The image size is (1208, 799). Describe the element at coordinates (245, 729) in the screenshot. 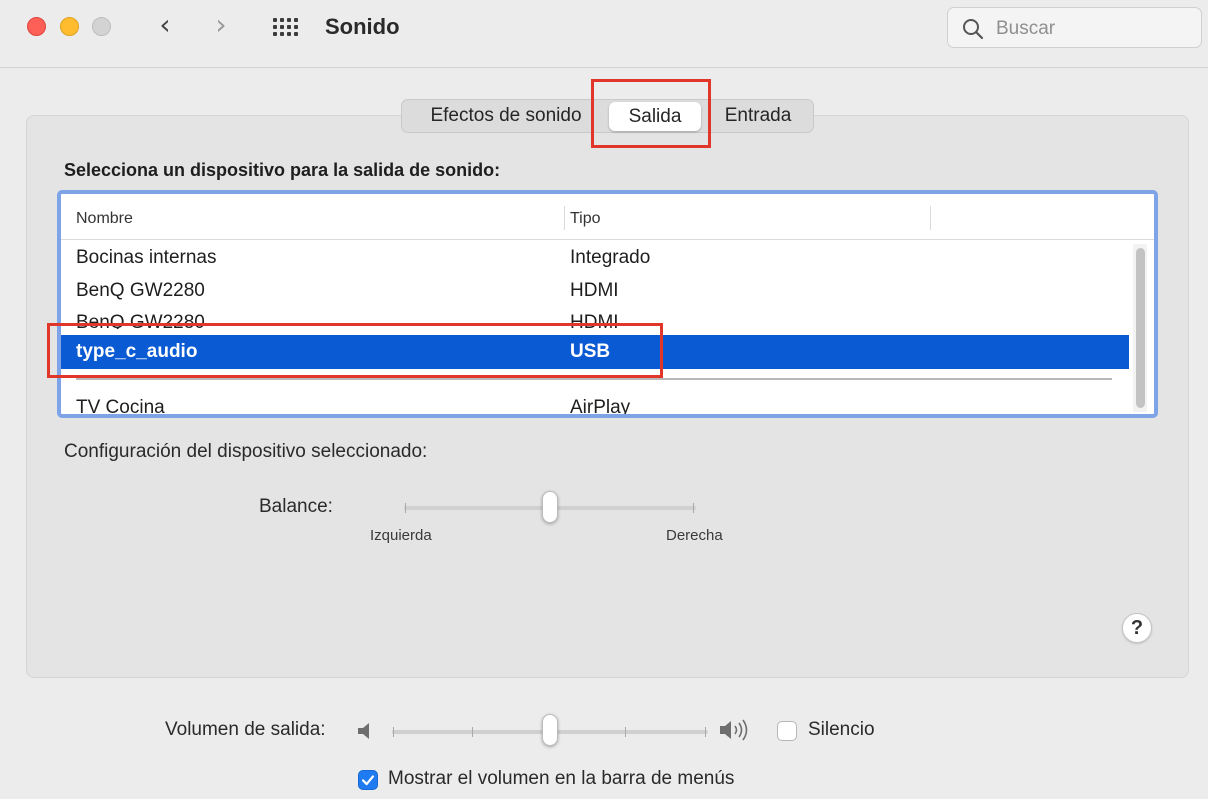

I see `output-volume-label: Volumen de salida:` at that location.